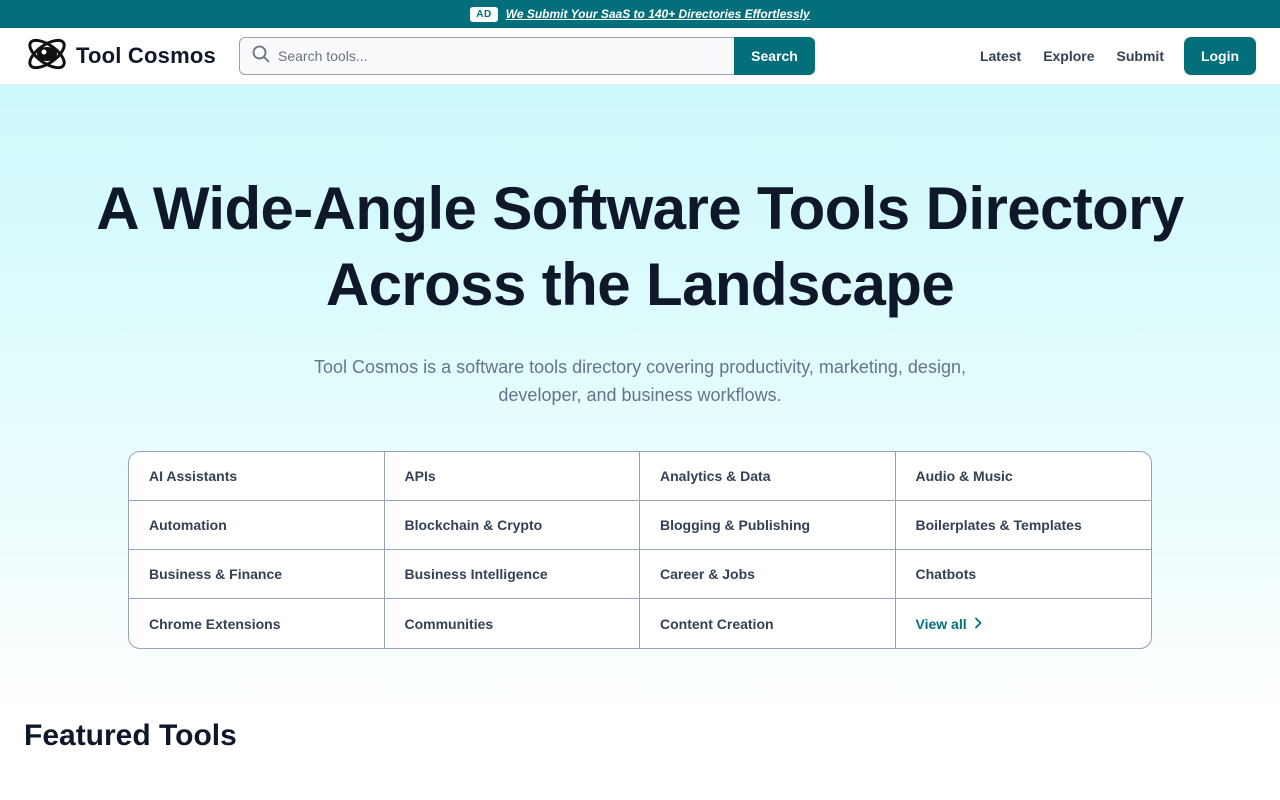  Describe the element at coordinates (146, 55) in the screenshot. I see `logo-text: Tool Cosmos` at that location.